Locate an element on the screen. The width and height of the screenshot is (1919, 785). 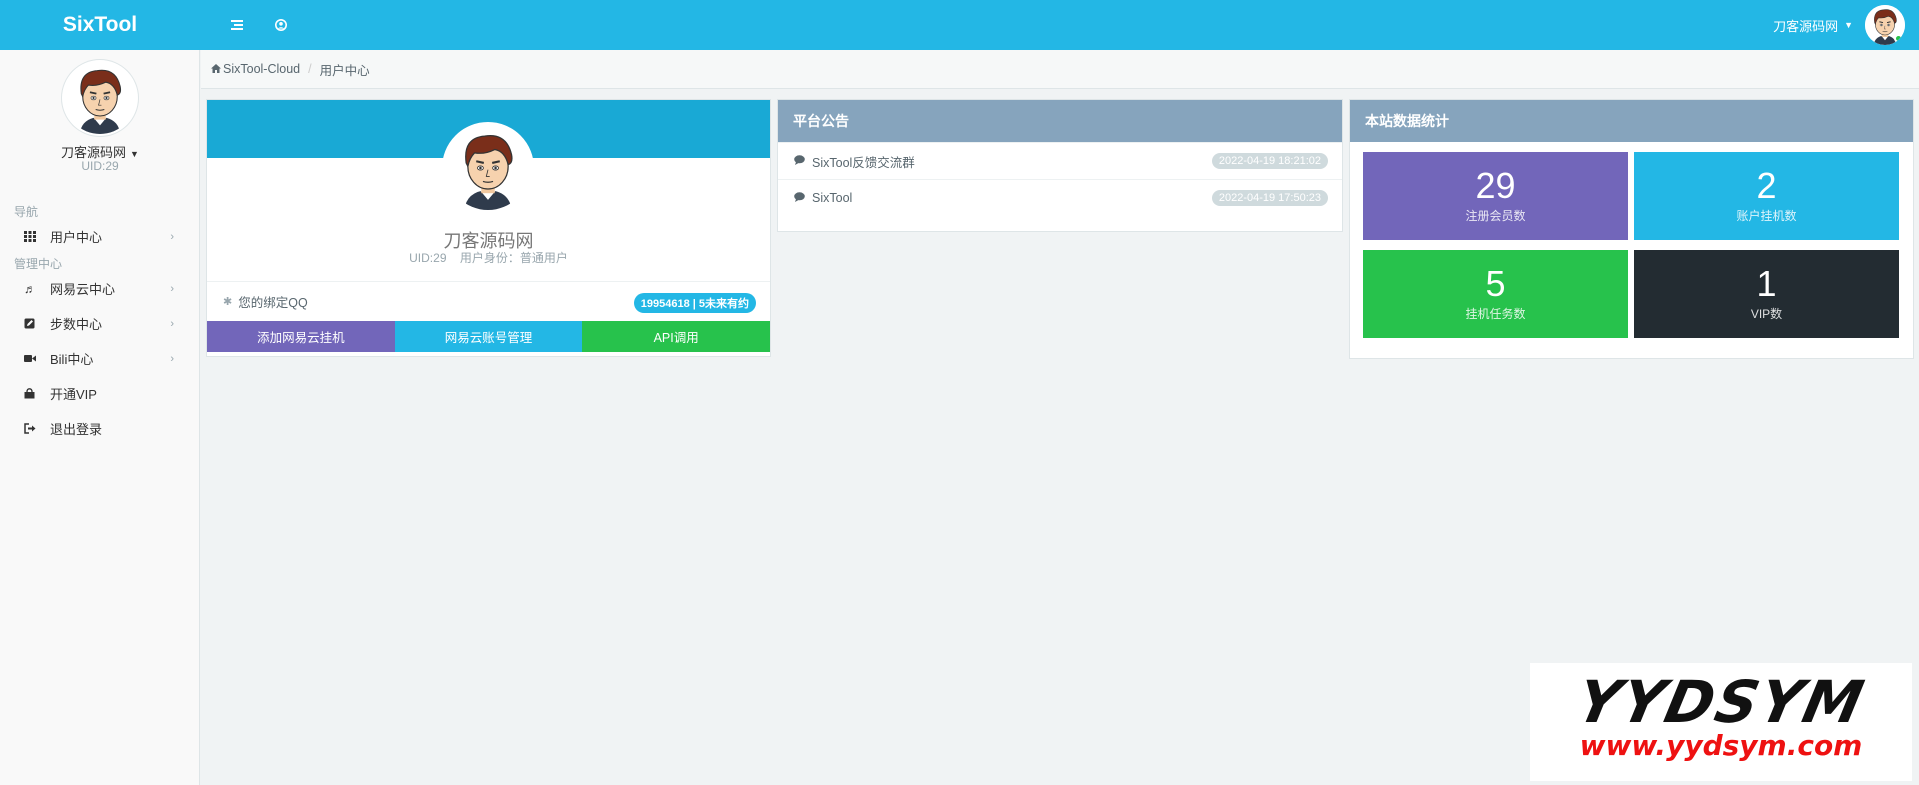
profile-uid: UID:29 is located at coordinates (428, 258).